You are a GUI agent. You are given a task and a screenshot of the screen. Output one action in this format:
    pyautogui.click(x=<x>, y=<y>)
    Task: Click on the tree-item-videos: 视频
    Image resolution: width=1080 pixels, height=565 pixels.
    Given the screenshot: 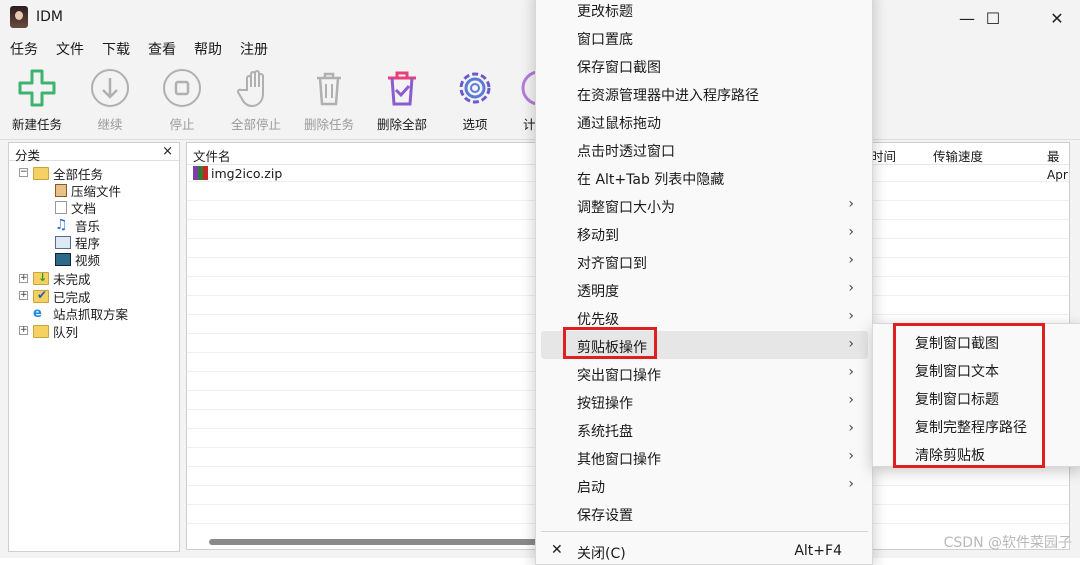 What is the action you would take?
    pyautogui.click(x=77, y=259)
    